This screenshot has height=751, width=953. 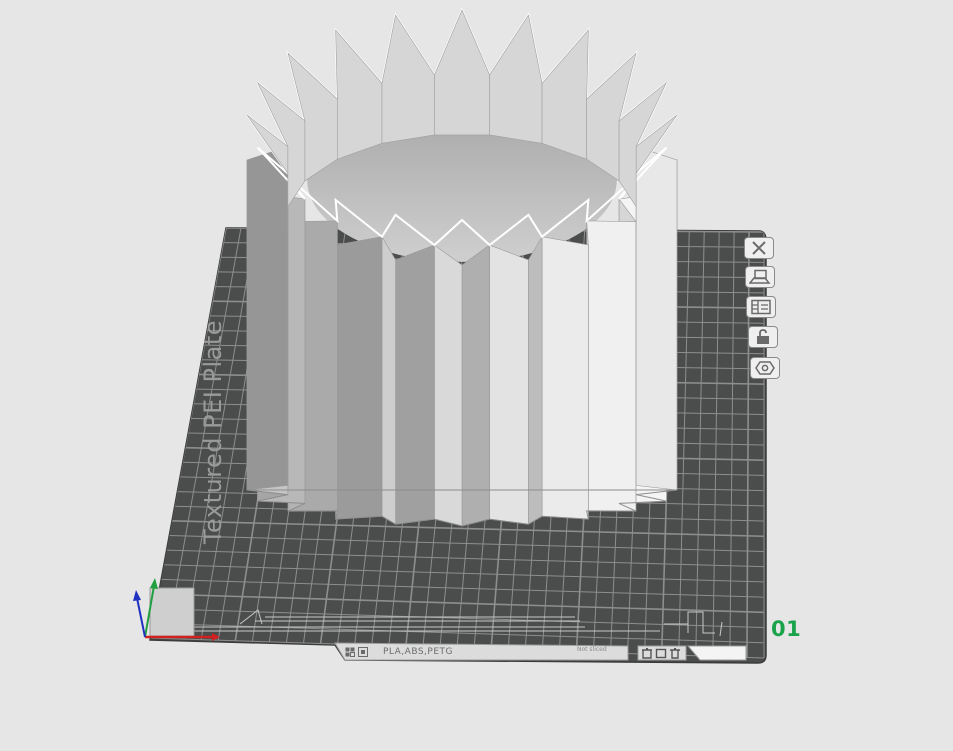 What do you see at coordinates (418, 652) in the screenshot?
I see `plate-filament-label: PLA,ABS,PETG` at bounding box center [418, 652].